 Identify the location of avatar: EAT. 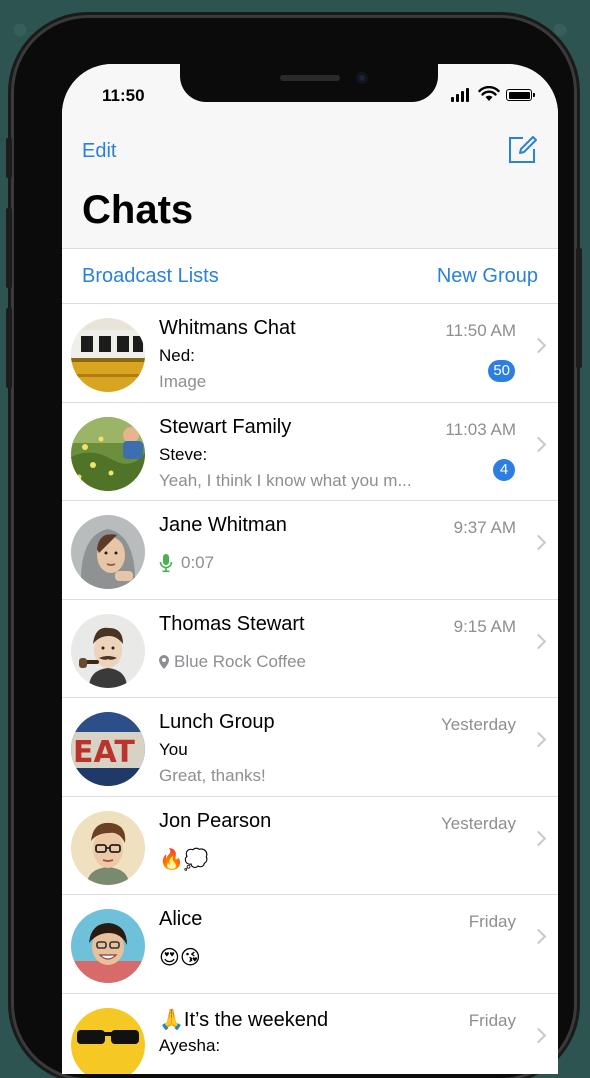
(108, 749).